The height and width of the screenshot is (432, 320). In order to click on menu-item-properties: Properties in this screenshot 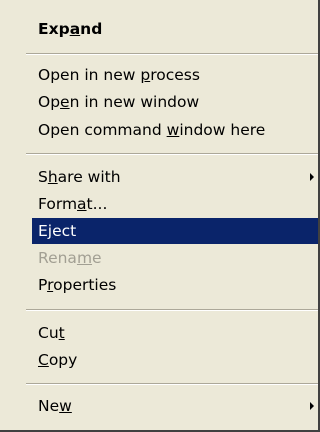, I will do `click(175, 285)`.